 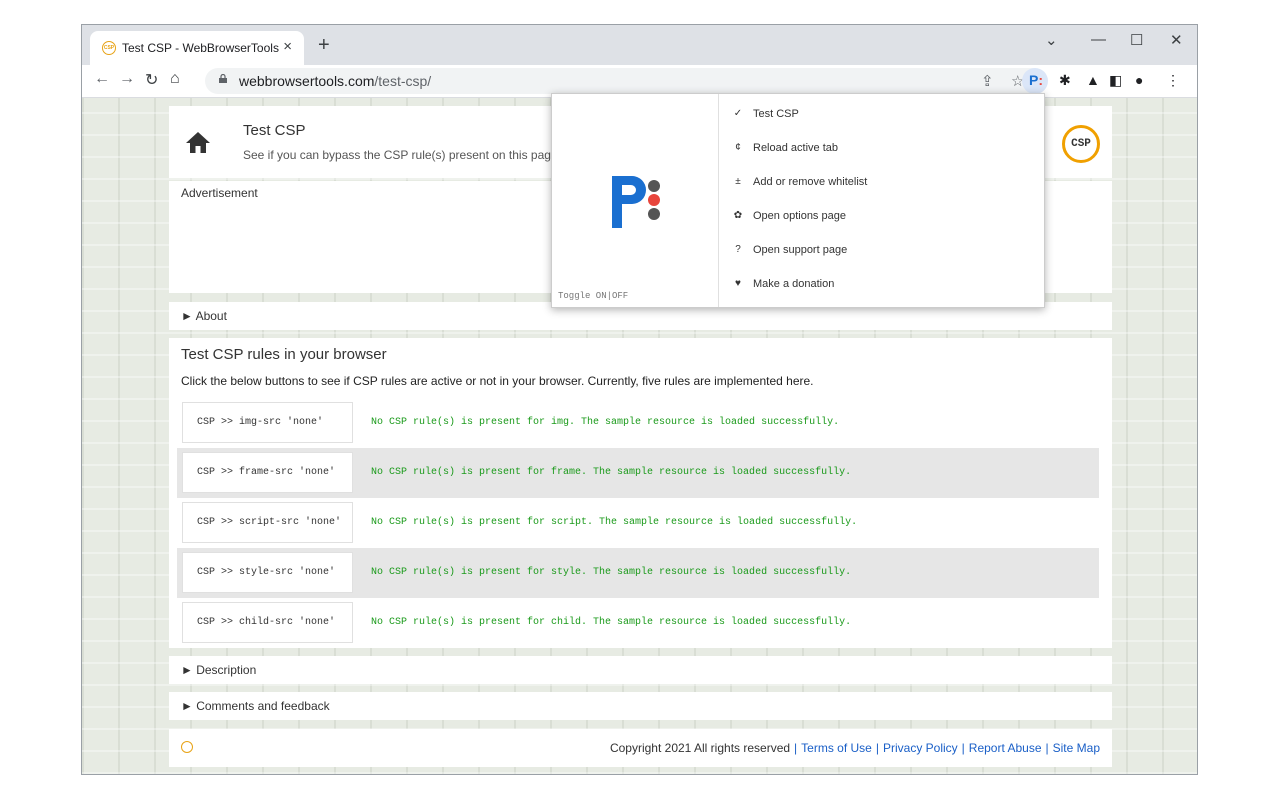 What do you see at coordinates (700, 748) in the screenshot?
I see `copyright-text: Copyright 2021 All rights reserved` at bounding box center [700, 748].